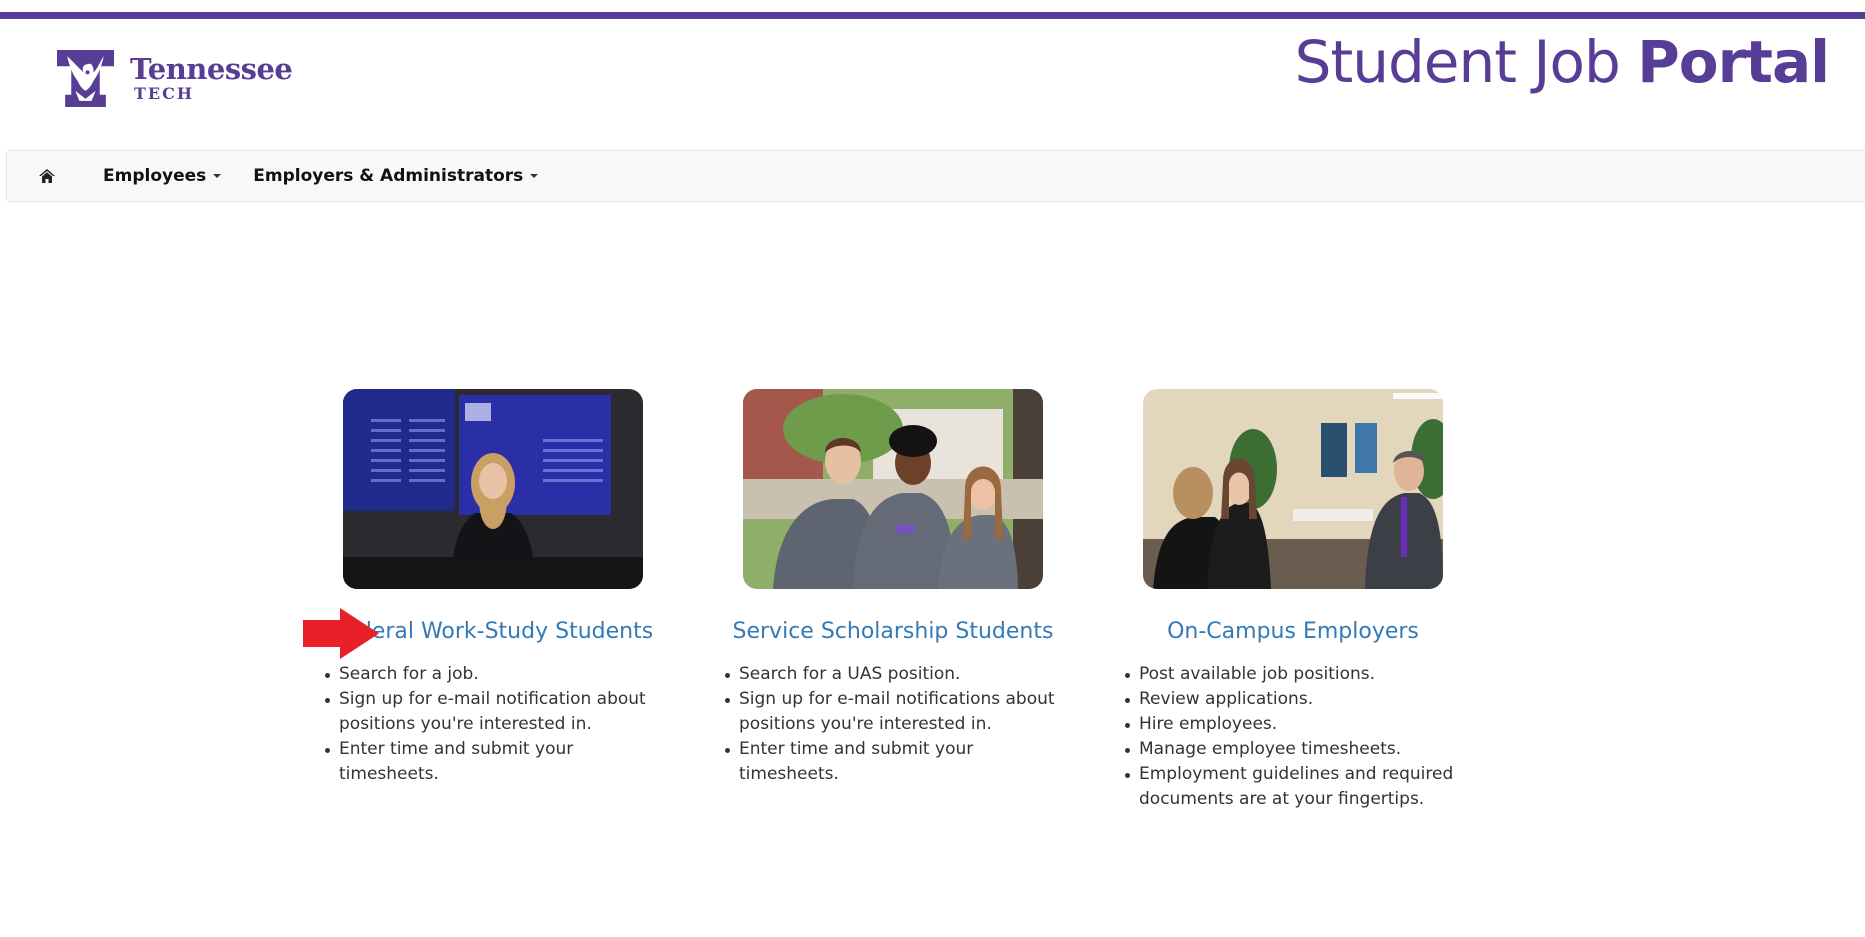  I want to click on page-title: Student Job Portal, so click(1562, 62).